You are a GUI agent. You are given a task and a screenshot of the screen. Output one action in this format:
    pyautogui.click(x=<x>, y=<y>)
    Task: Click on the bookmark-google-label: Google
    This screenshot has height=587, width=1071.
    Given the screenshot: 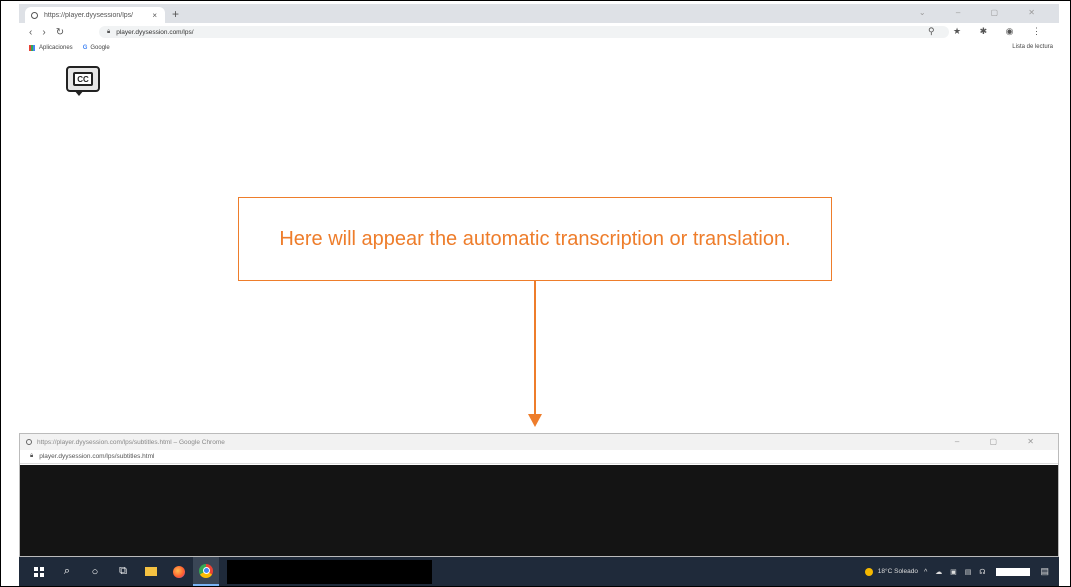 What is the action you would take?
    pyautogui.click(x=100, y=48)
    